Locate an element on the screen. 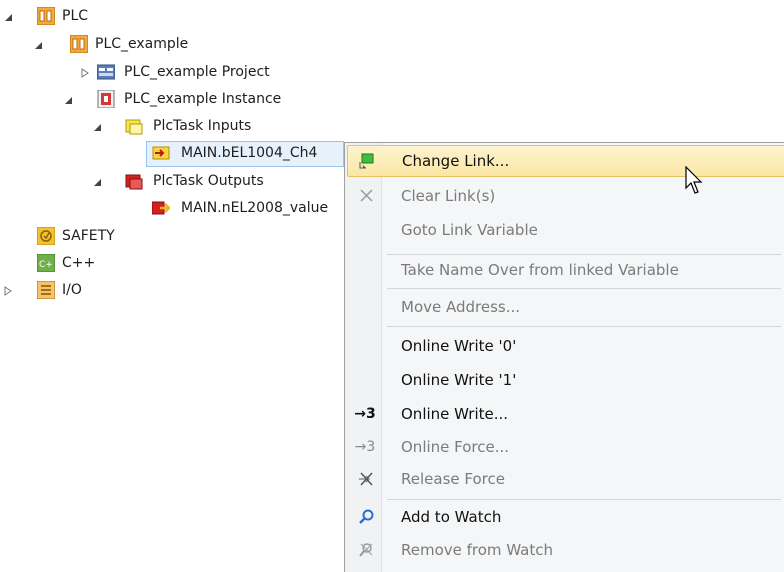 Image resolution: width=784 pixels, height=572 pixels. svg-text: C+ is located at coordinates (46, 265).